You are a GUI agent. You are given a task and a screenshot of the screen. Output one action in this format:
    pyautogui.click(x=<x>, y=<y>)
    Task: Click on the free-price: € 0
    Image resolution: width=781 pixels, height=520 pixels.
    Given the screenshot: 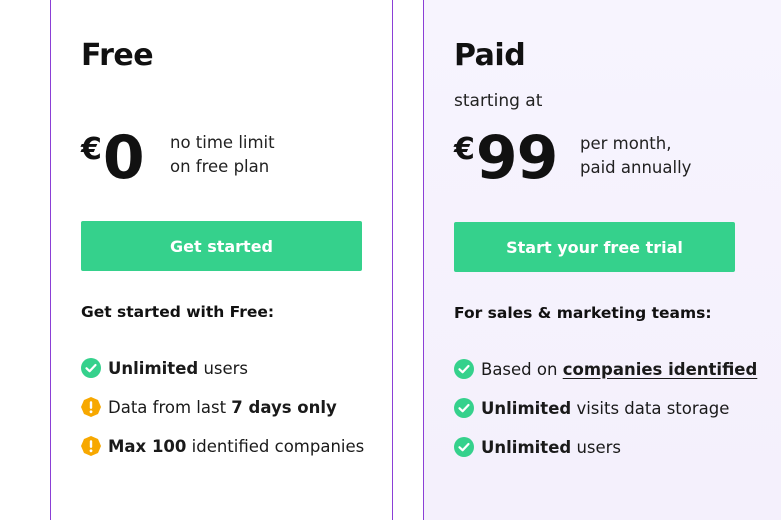 What is the action you would take?
    pyautogui.click(x=113, y=158)
    